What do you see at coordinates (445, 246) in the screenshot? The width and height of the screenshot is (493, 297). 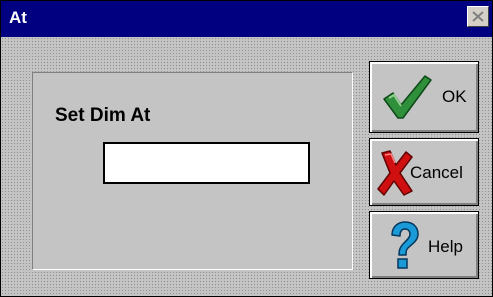 I see `help-label: Help` at bounding box center [445, 246].